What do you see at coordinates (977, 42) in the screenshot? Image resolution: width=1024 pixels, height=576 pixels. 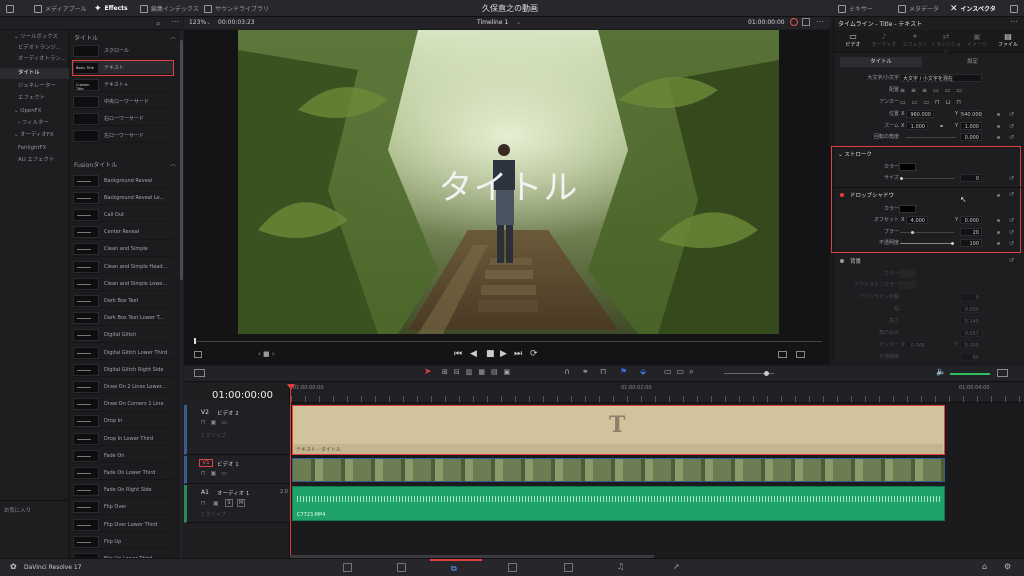 I see `inspector-tab: ▣ イメージ` at bounding box center [977, 42].